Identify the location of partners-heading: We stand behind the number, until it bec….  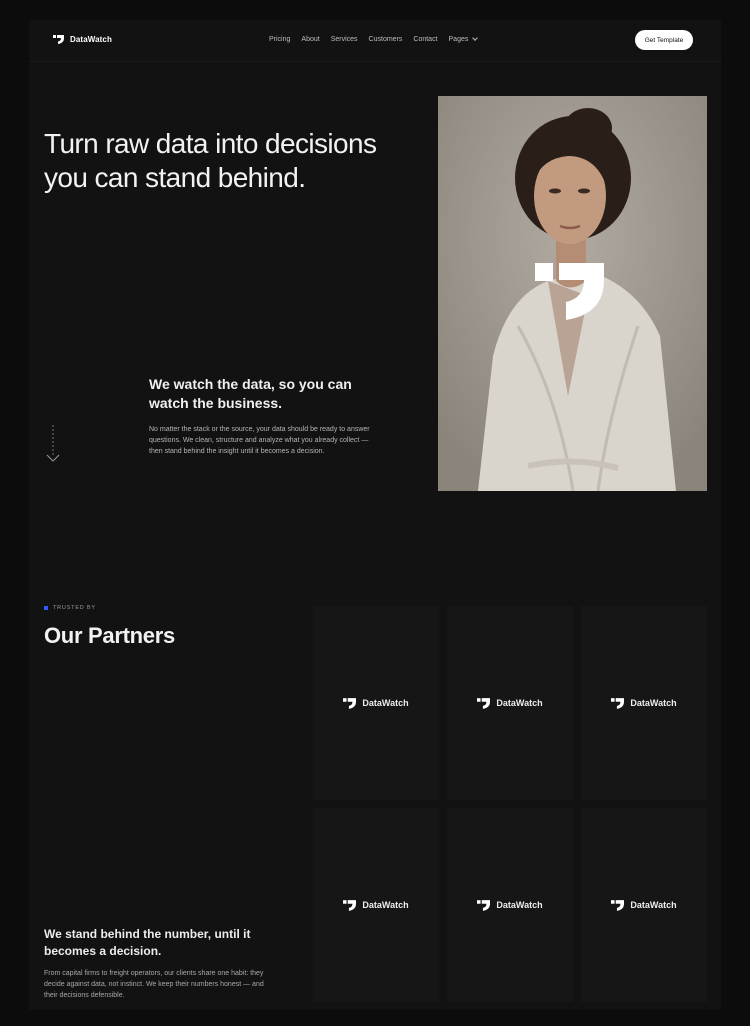
(147, 942).